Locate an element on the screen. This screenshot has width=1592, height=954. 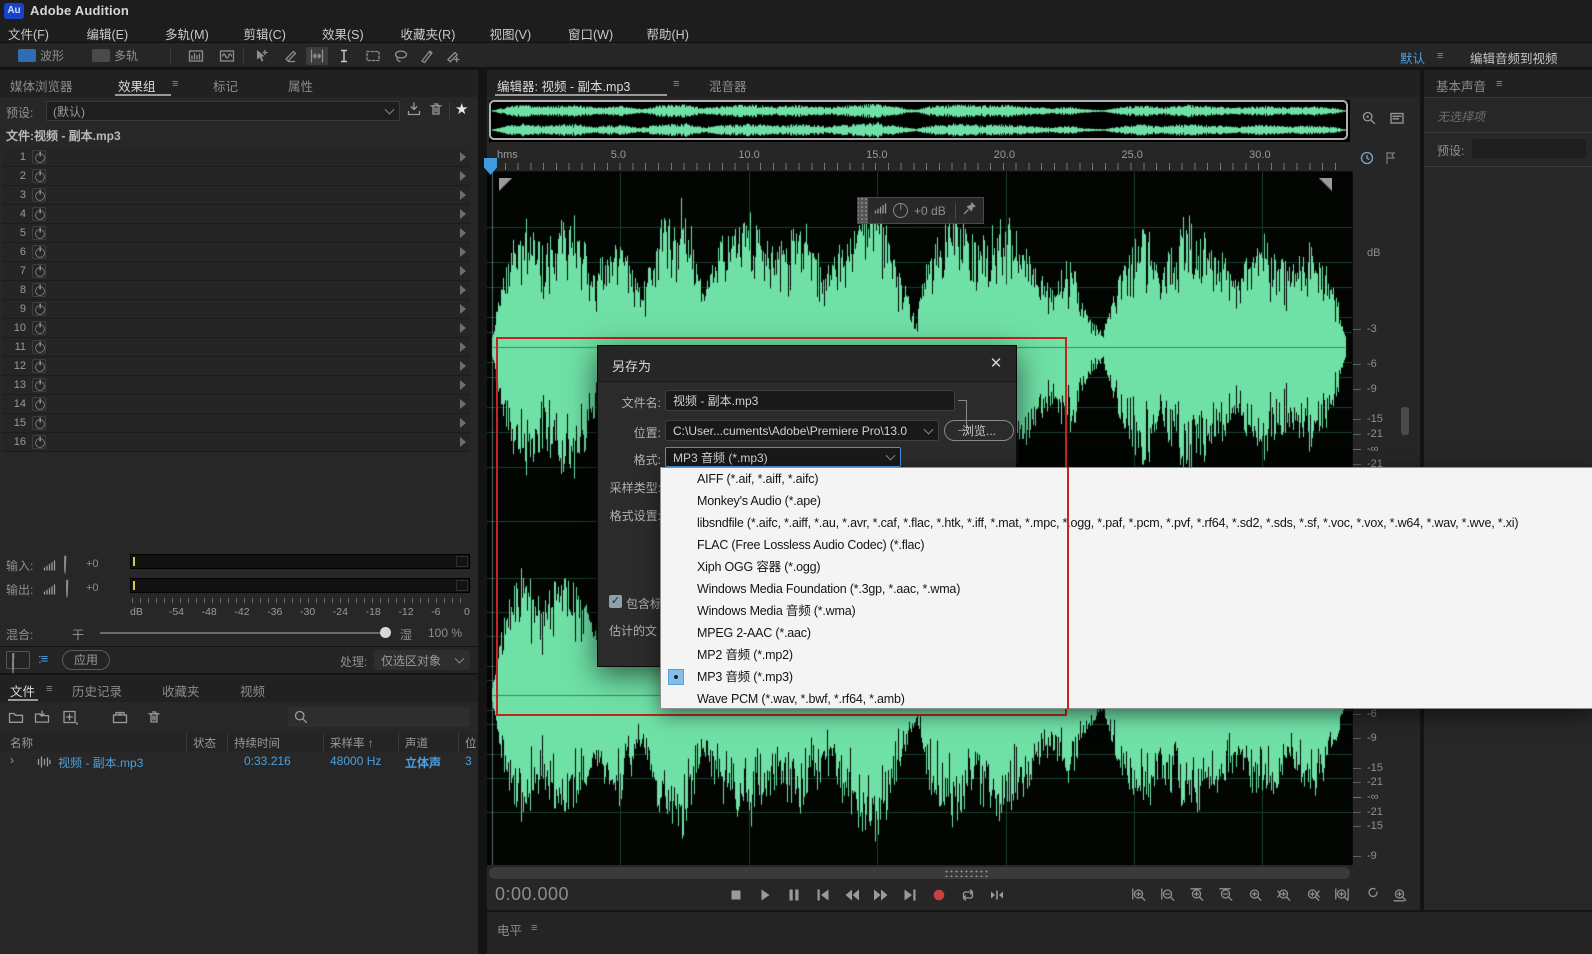
waveform-display is located at coordinates (227, 56).